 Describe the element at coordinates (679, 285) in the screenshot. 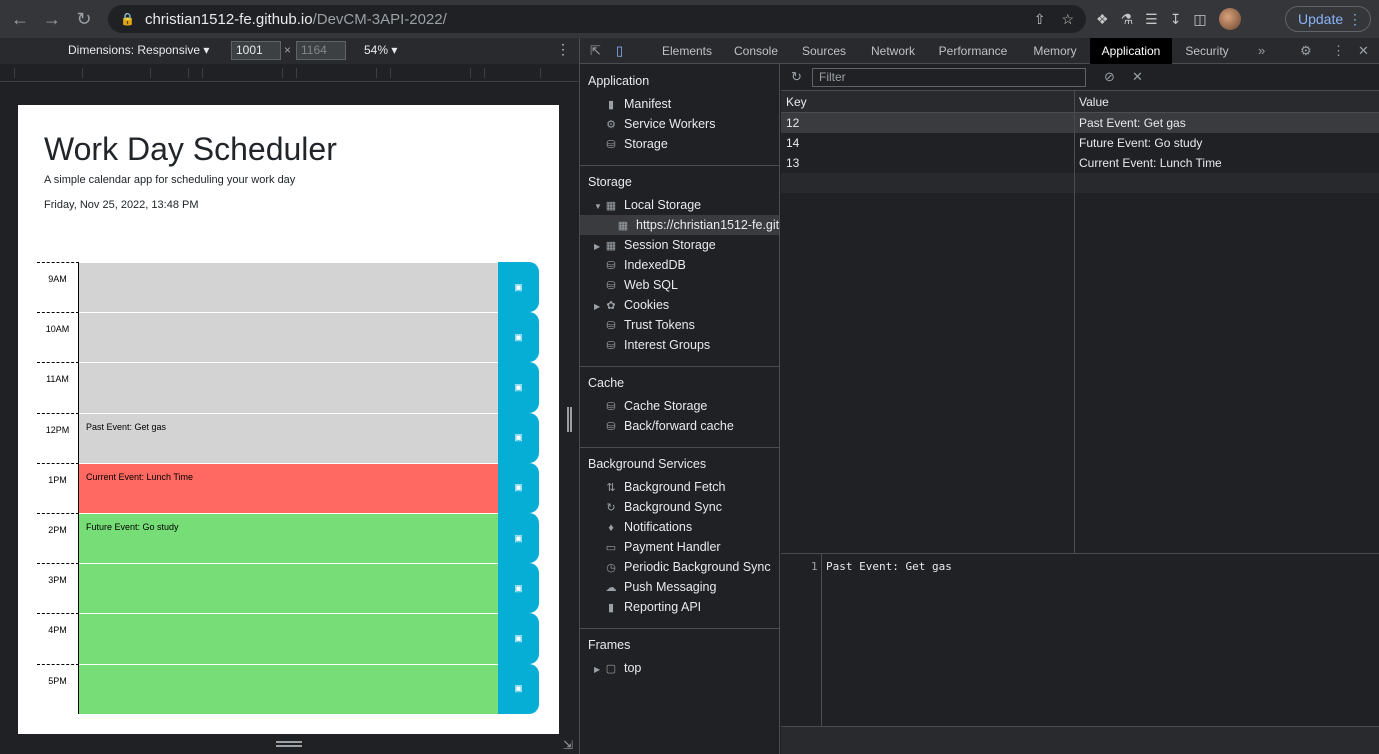

I see `sidebar-item-web-sql: ⛁ Web SQL` at that location.